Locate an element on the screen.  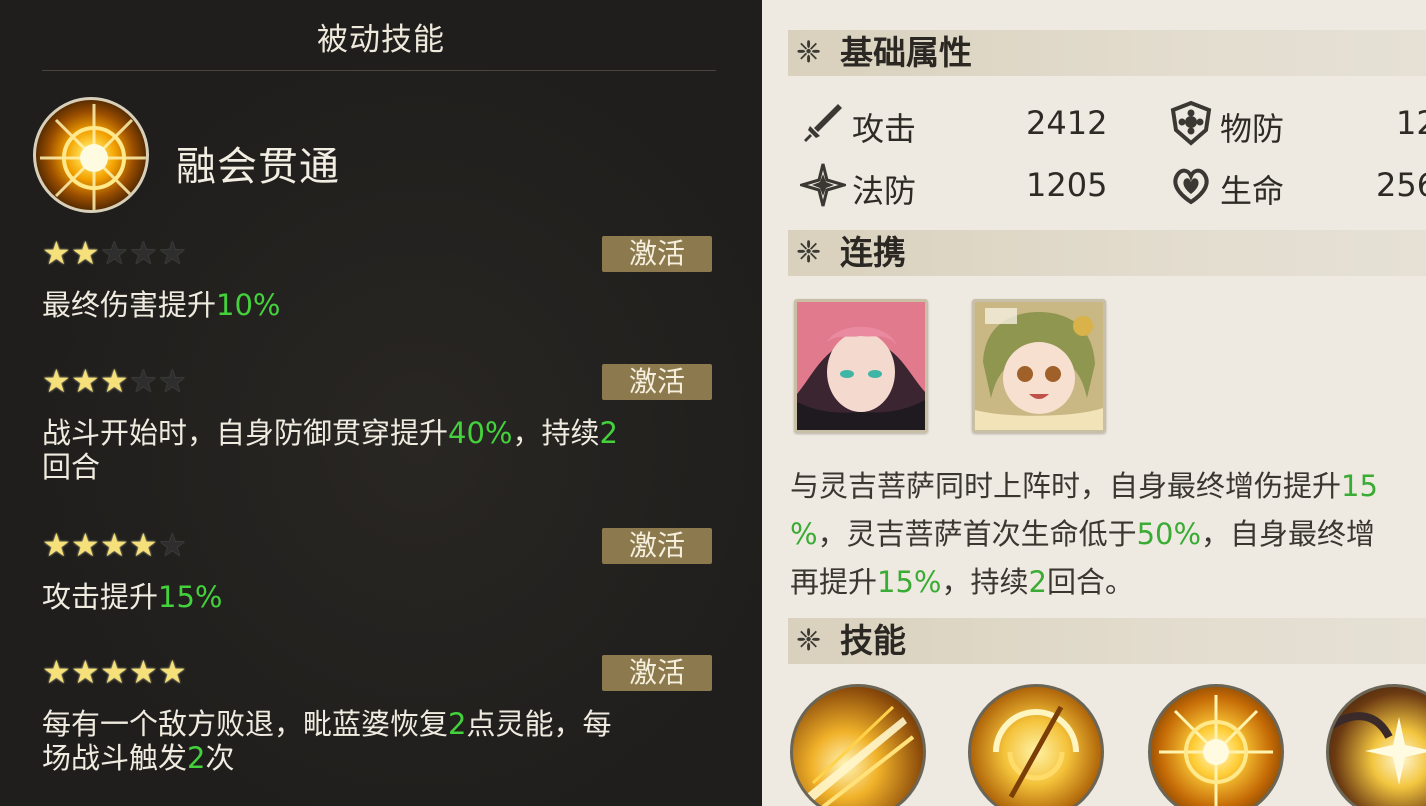
desc-text: 每有一个敌方败退，毗蓝婆恢复 is located at coordinates (245, 724).